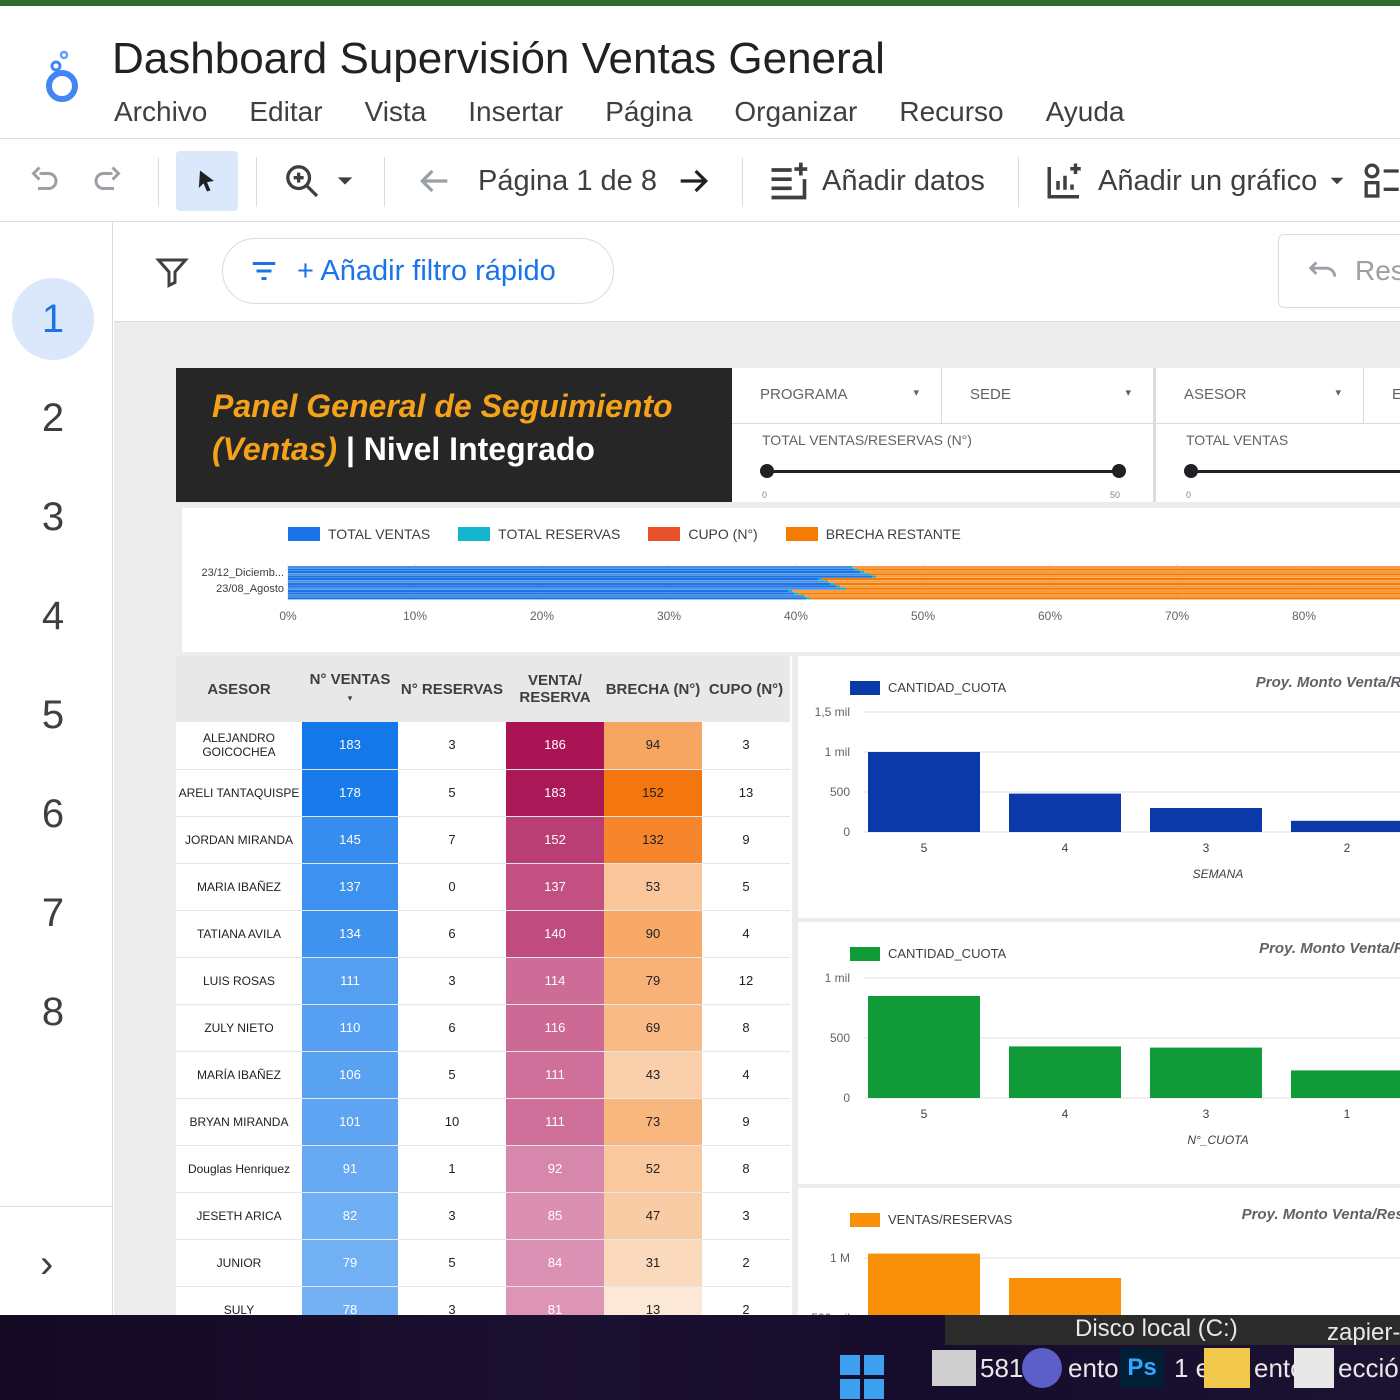  What do you see at coordinates (108, 181) in the screenshot?
I see `redo-button` at bounding box center [108, 181].